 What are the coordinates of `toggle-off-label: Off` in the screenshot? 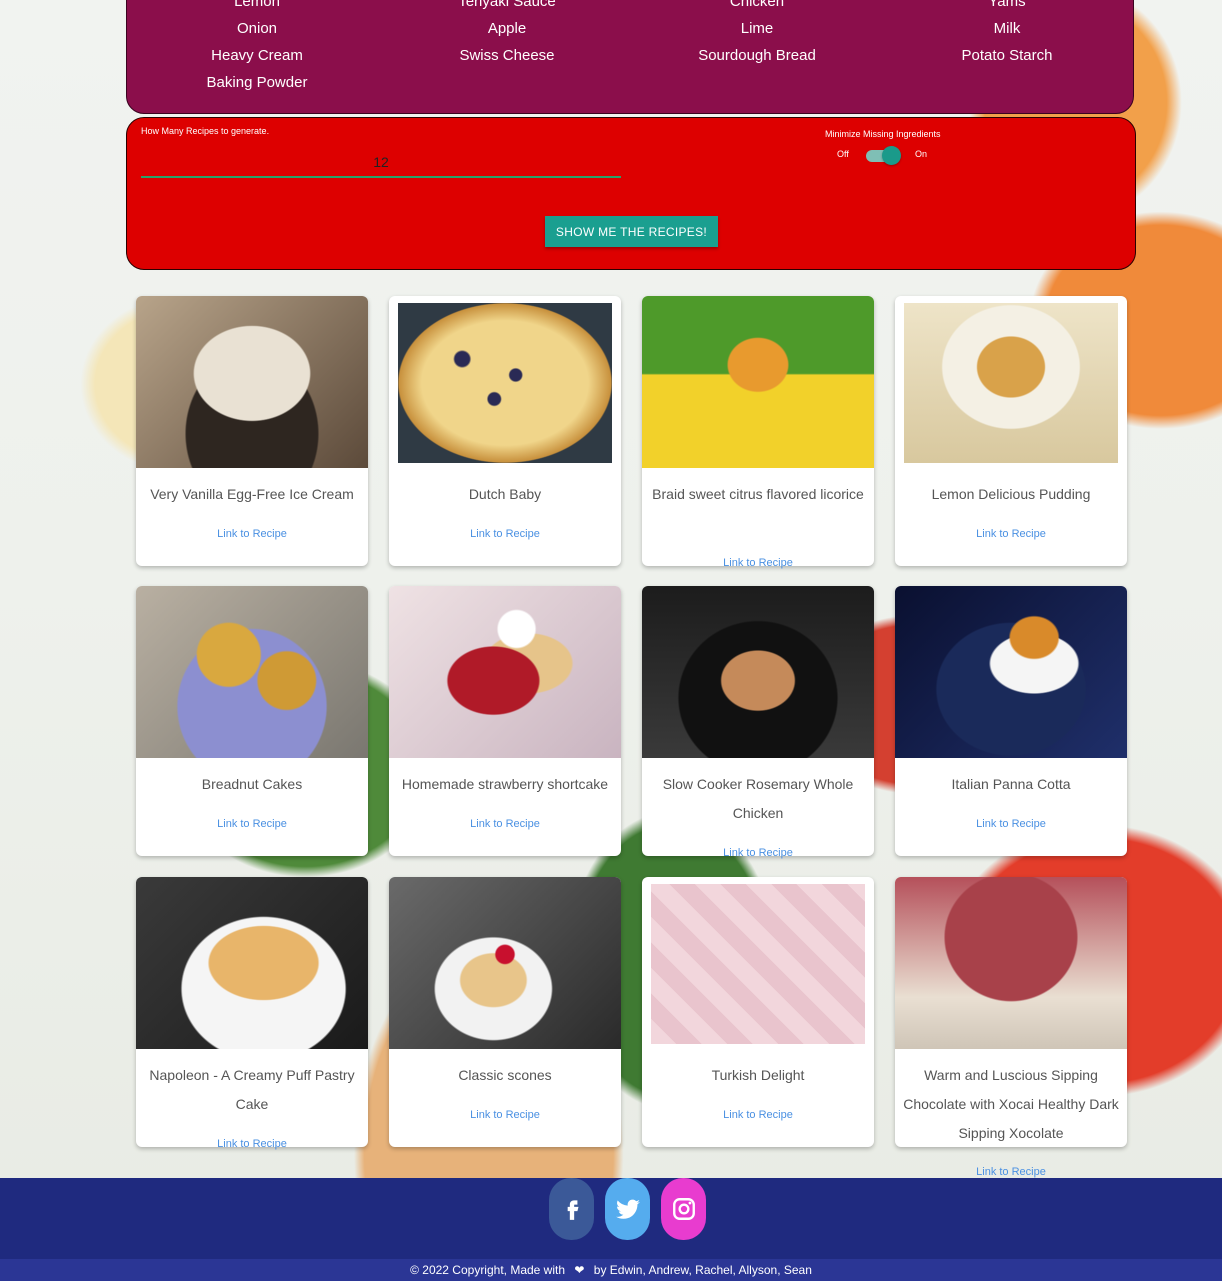 It's located at (843, 154).